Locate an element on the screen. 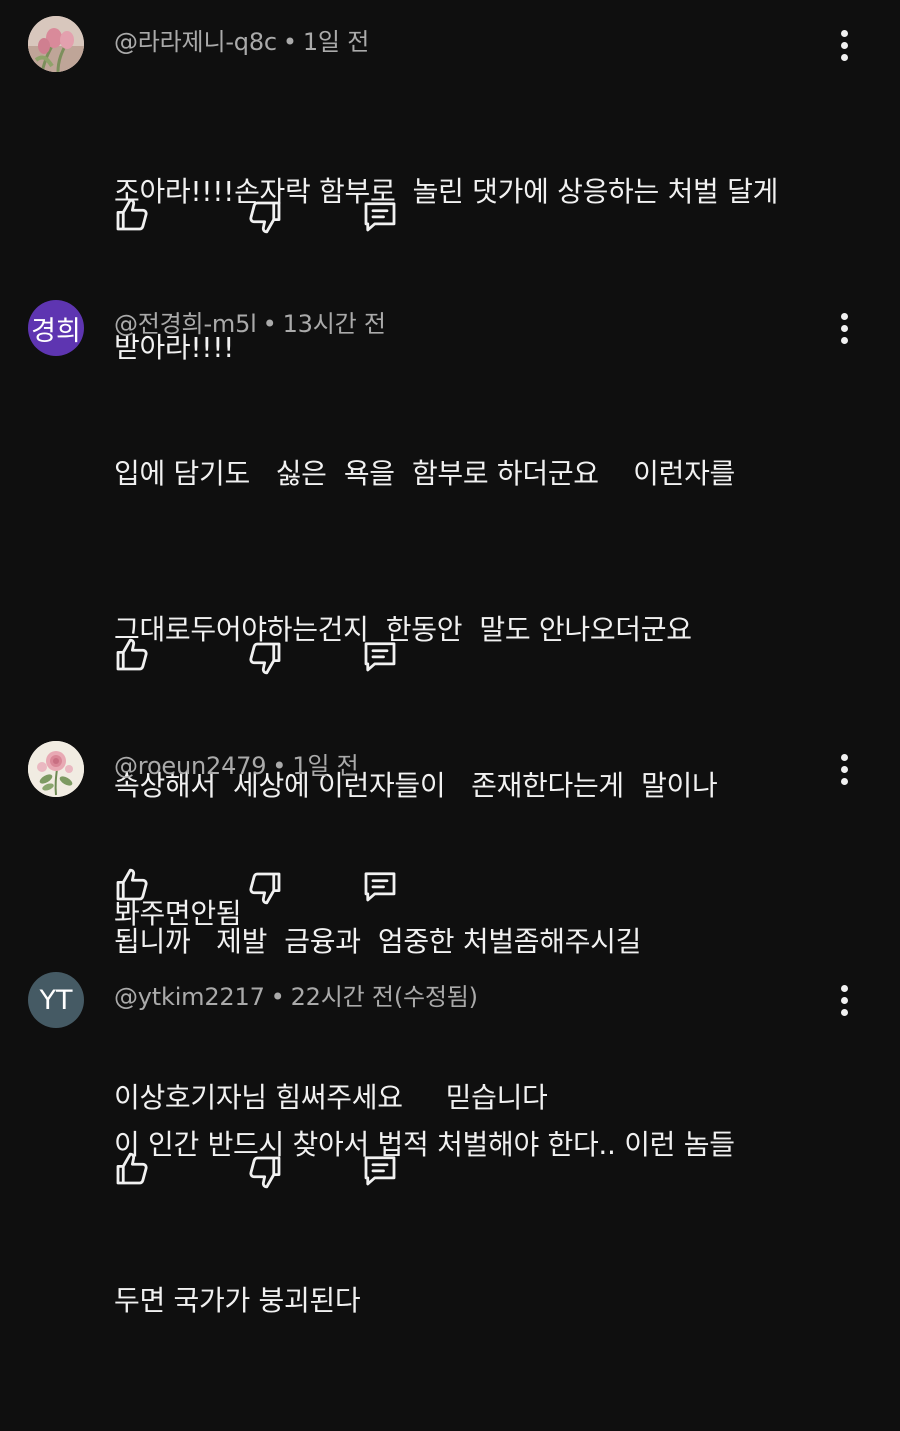 This screenshot has height=1431, width=900. comment-header: @라라제니-q8c • 1일 전 is located at coordinates (241, 39).